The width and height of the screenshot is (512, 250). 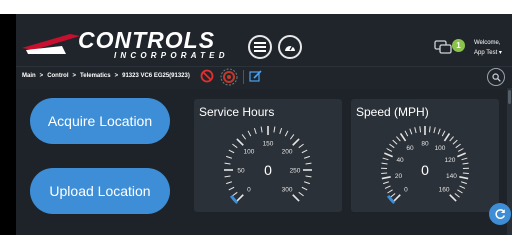 What do you see at coordinates (425, 144) in the screenshot?
I see `gauge-tick-label: 80` at bounding box center [425, 144].